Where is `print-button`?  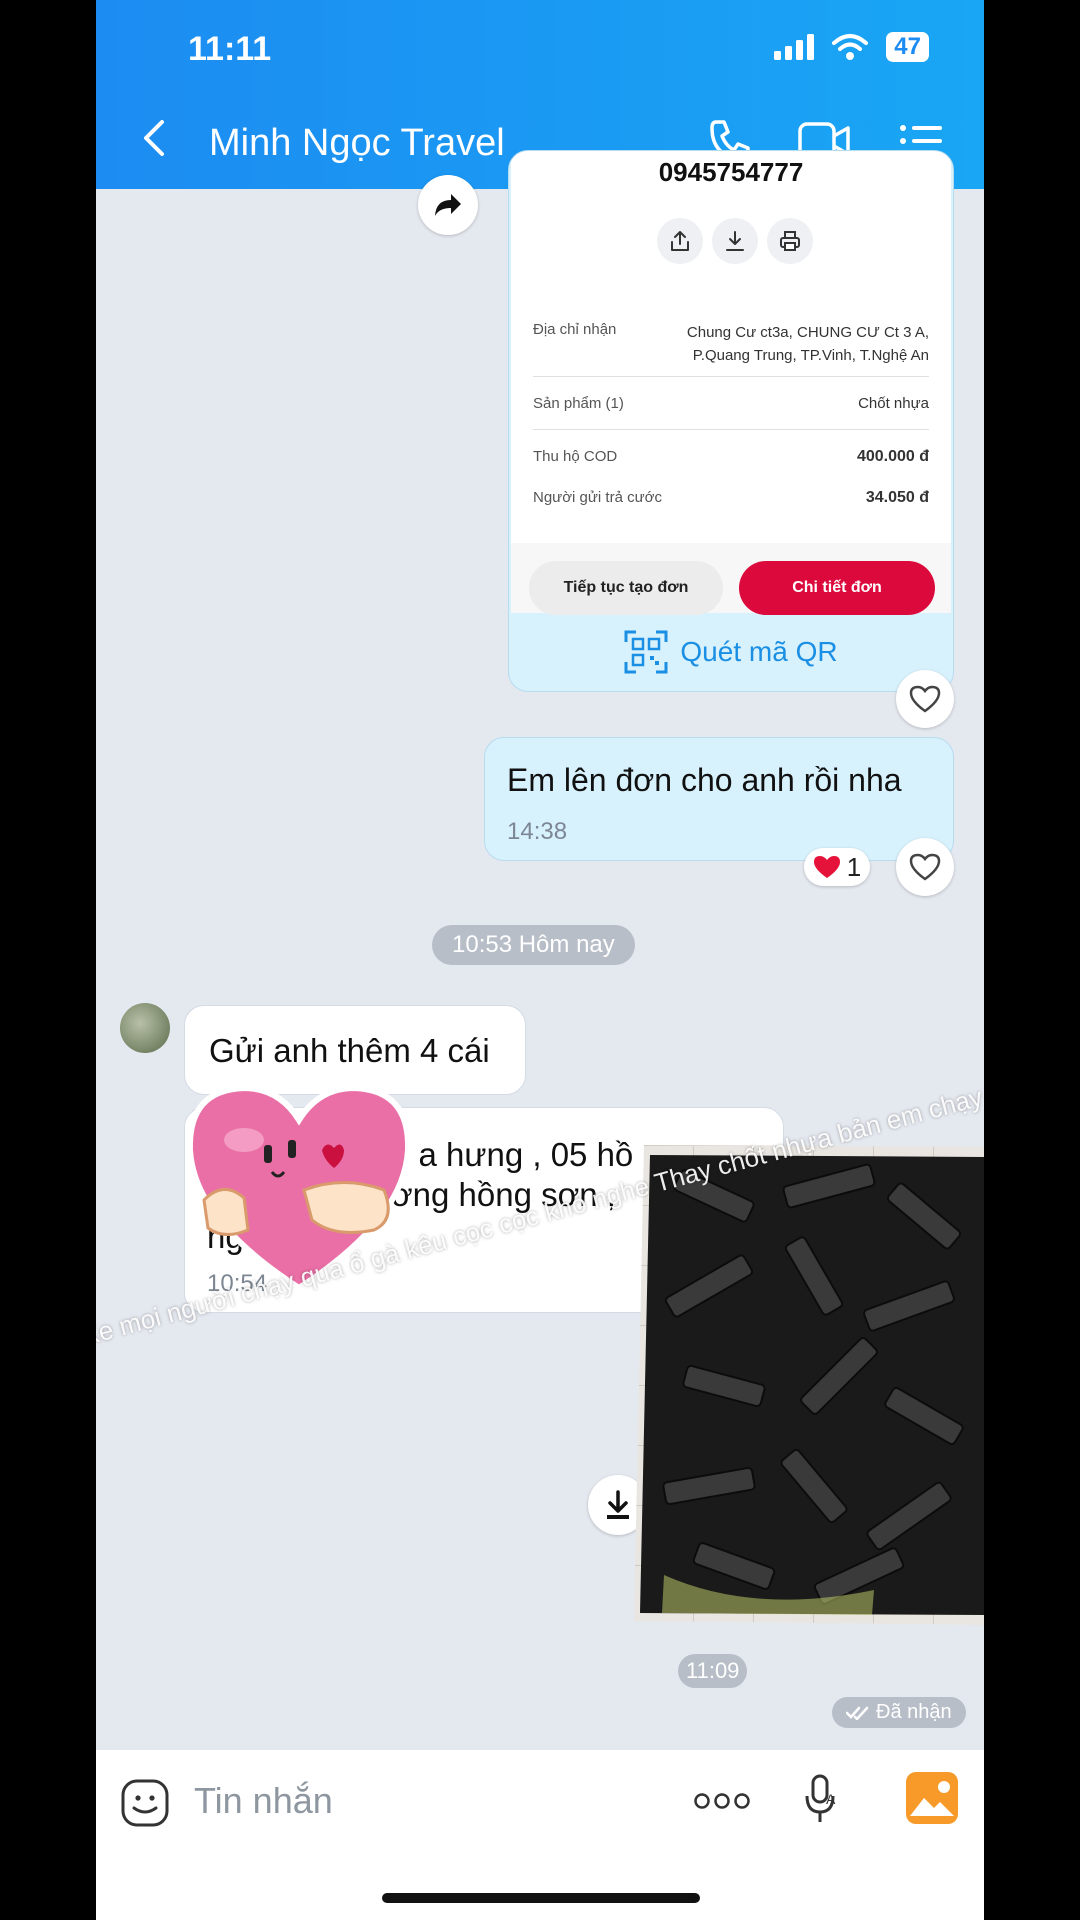 print-button is located at coordinates (790, 241).